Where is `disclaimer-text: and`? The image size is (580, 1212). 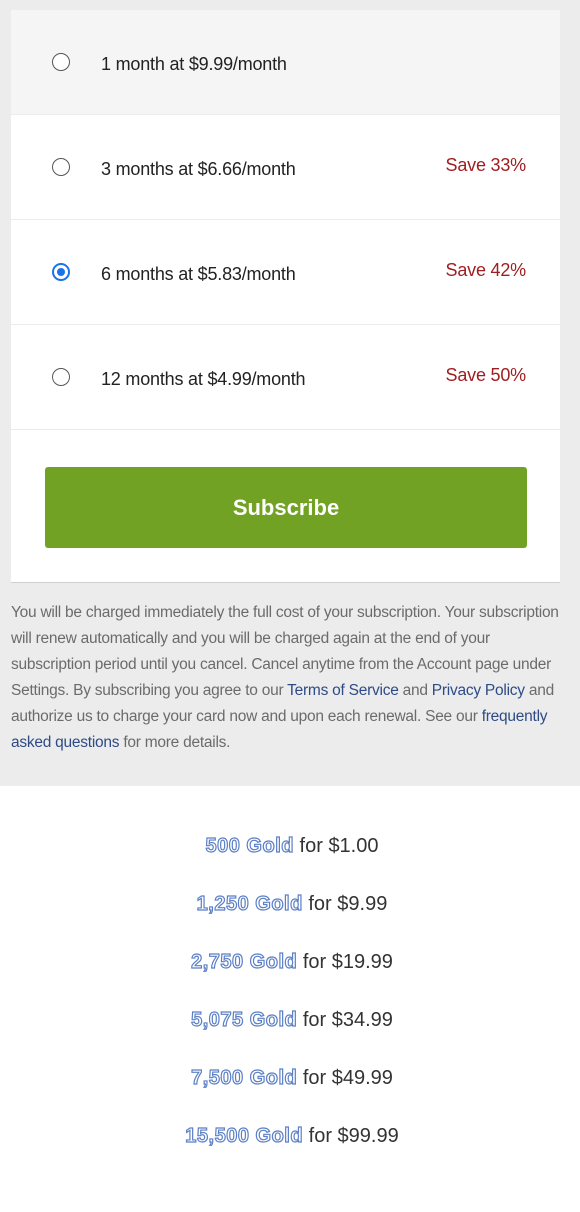
disclaimer-text: and is located at coordinates (415, 690).